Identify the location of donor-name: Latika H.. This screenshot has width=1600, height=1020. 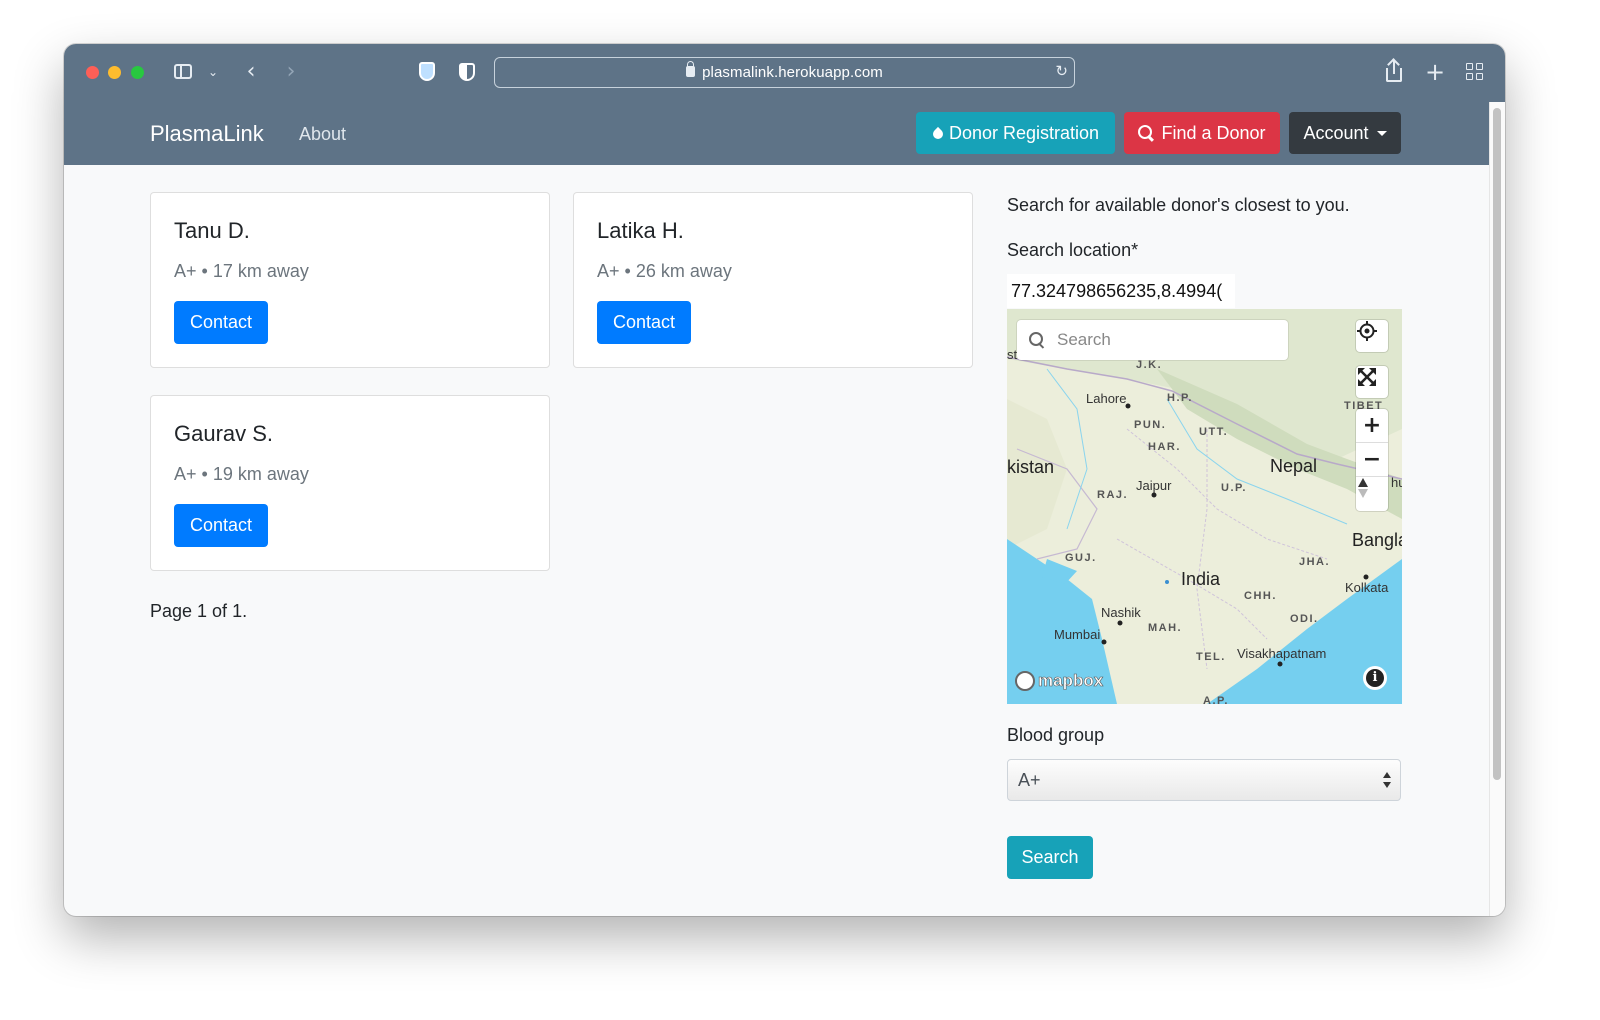
(640, 230).